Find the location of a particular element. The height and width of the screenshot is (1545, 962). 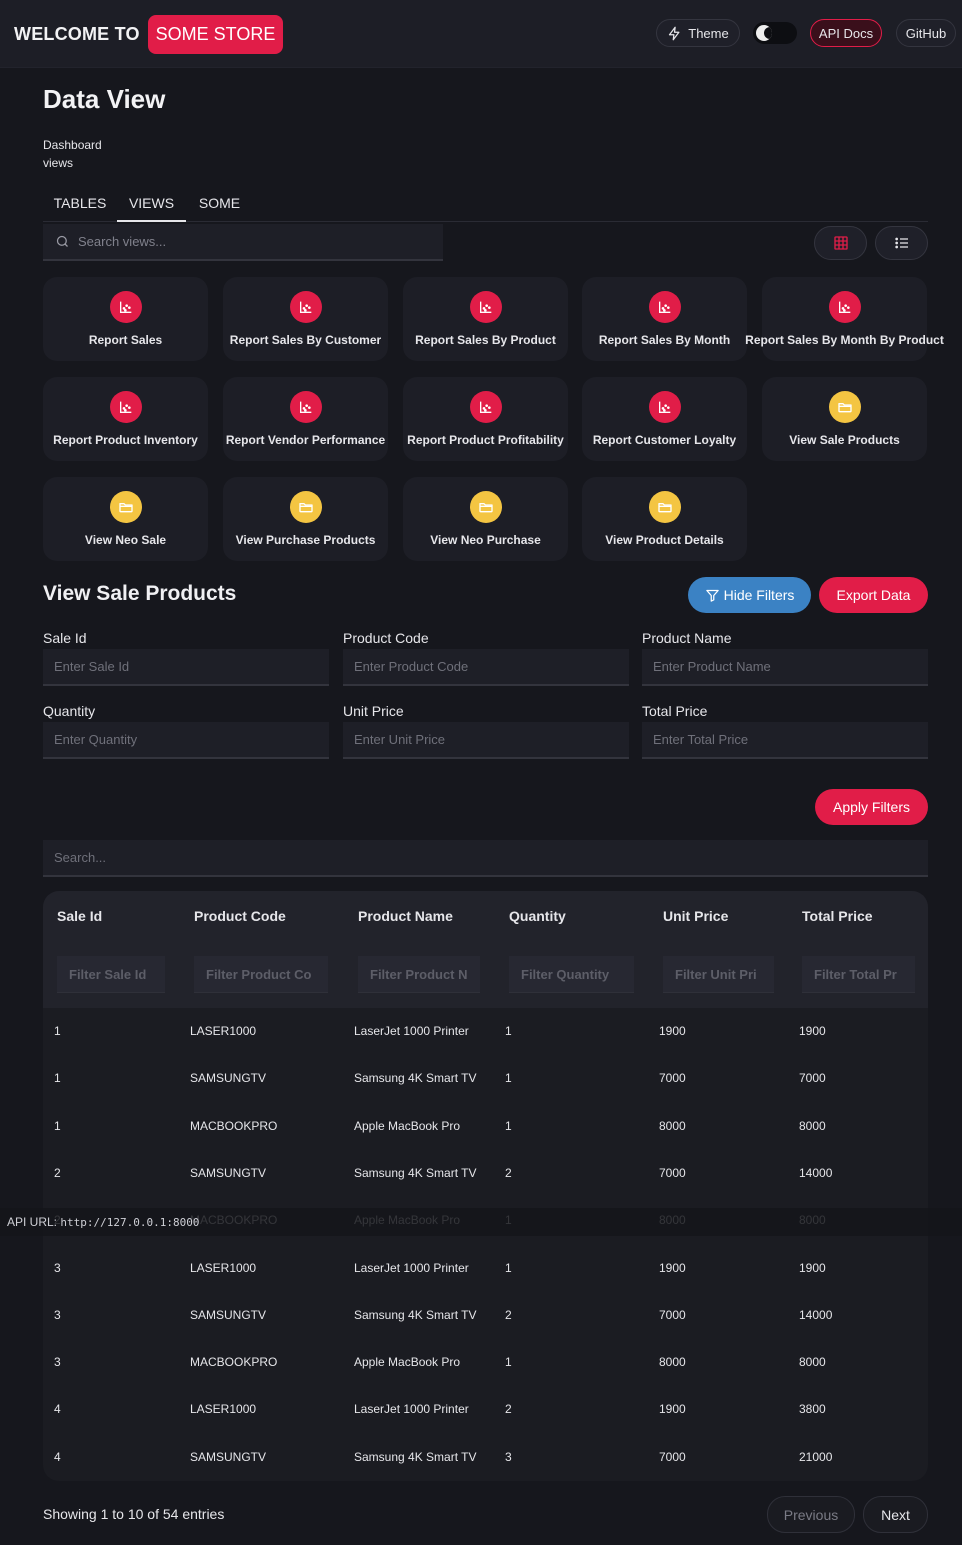

tab-tables: TABLES is located at coordinates (80, 204).